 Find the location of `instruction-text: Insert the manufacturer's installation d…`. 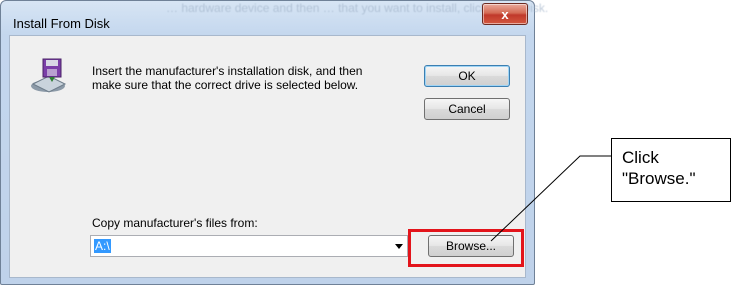

instruction-text: Insert the manufacturer's installation d… is located at coordinates (227, 78).